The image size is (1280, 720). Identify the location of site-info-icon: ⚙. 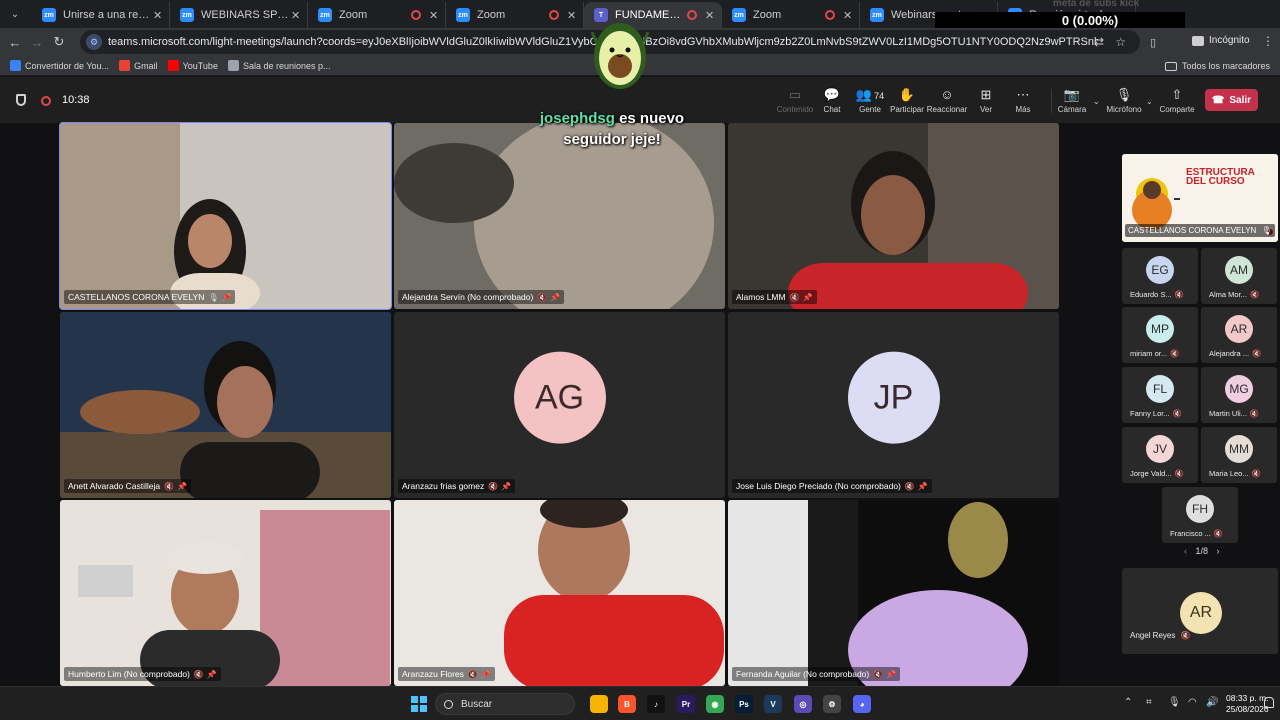
(94, 42).